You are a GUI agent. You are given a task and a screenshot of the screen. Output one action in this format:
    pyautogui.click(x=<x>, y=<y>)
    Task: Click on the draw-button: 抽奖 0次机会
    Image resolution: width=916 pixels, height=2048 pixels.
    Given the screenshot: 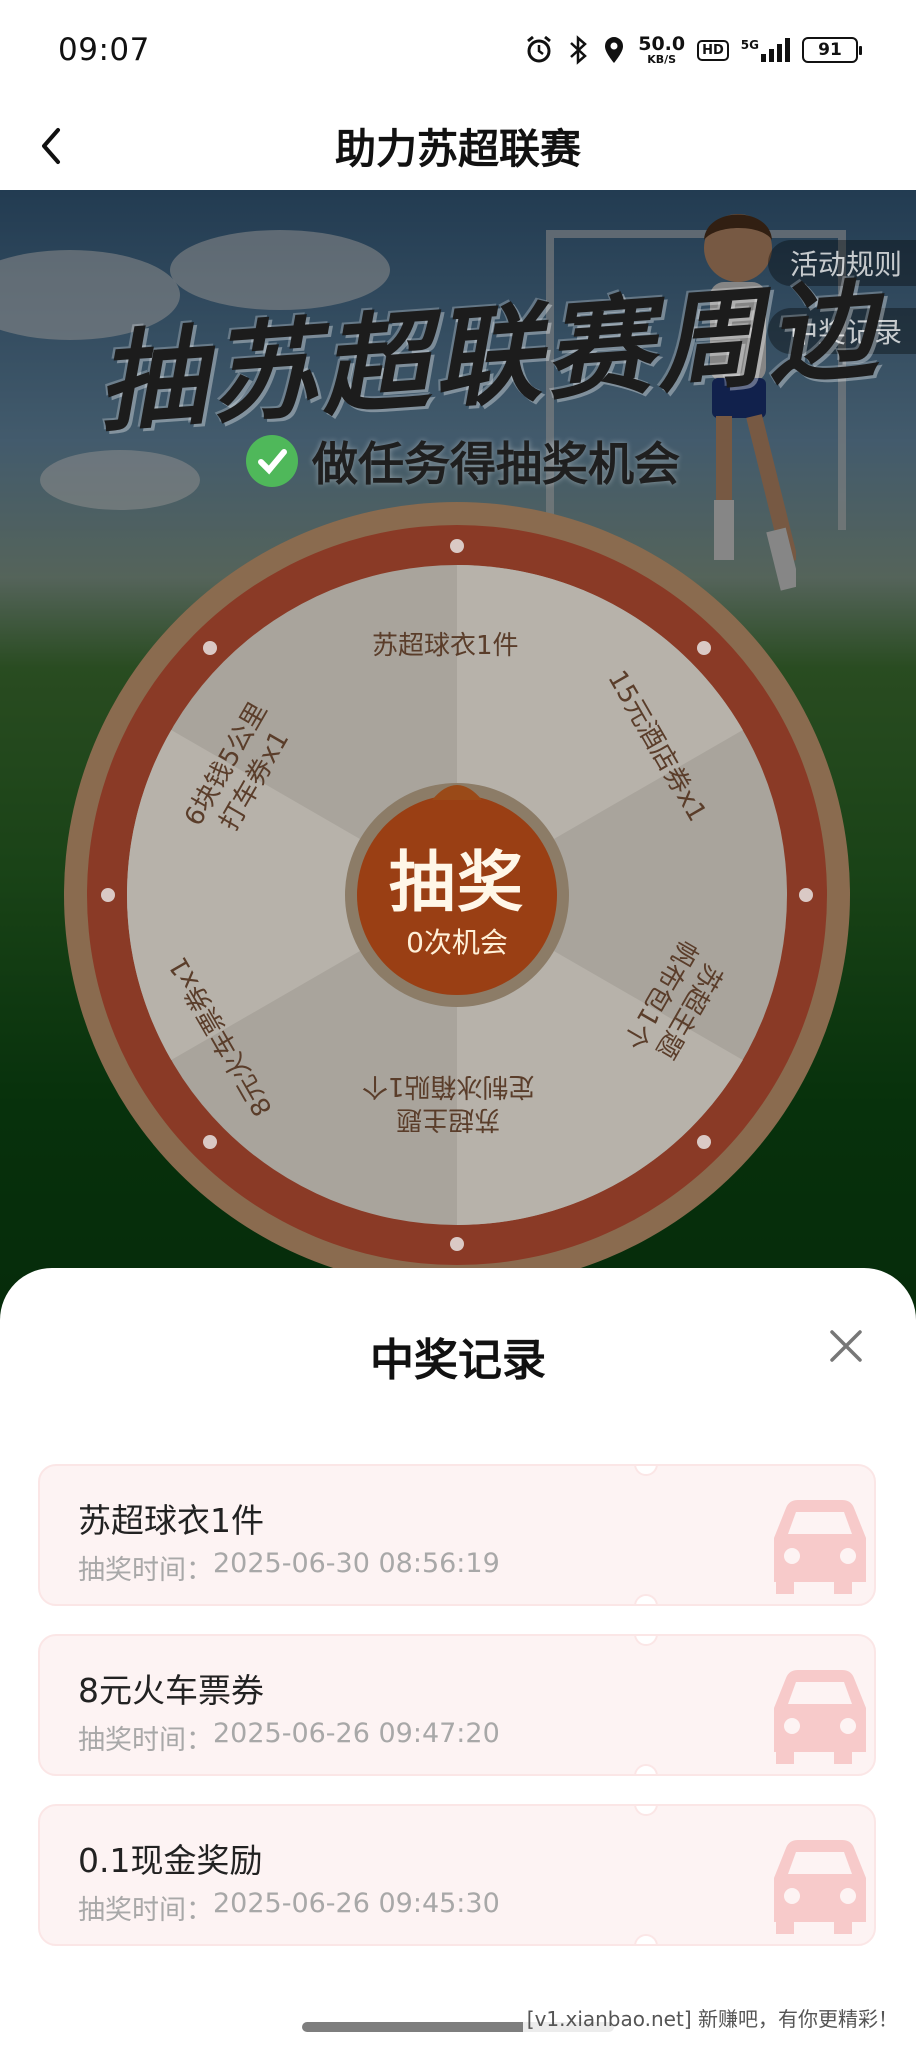 What is the action you would take?
    pyautogui.click(x=457, y=895)
    